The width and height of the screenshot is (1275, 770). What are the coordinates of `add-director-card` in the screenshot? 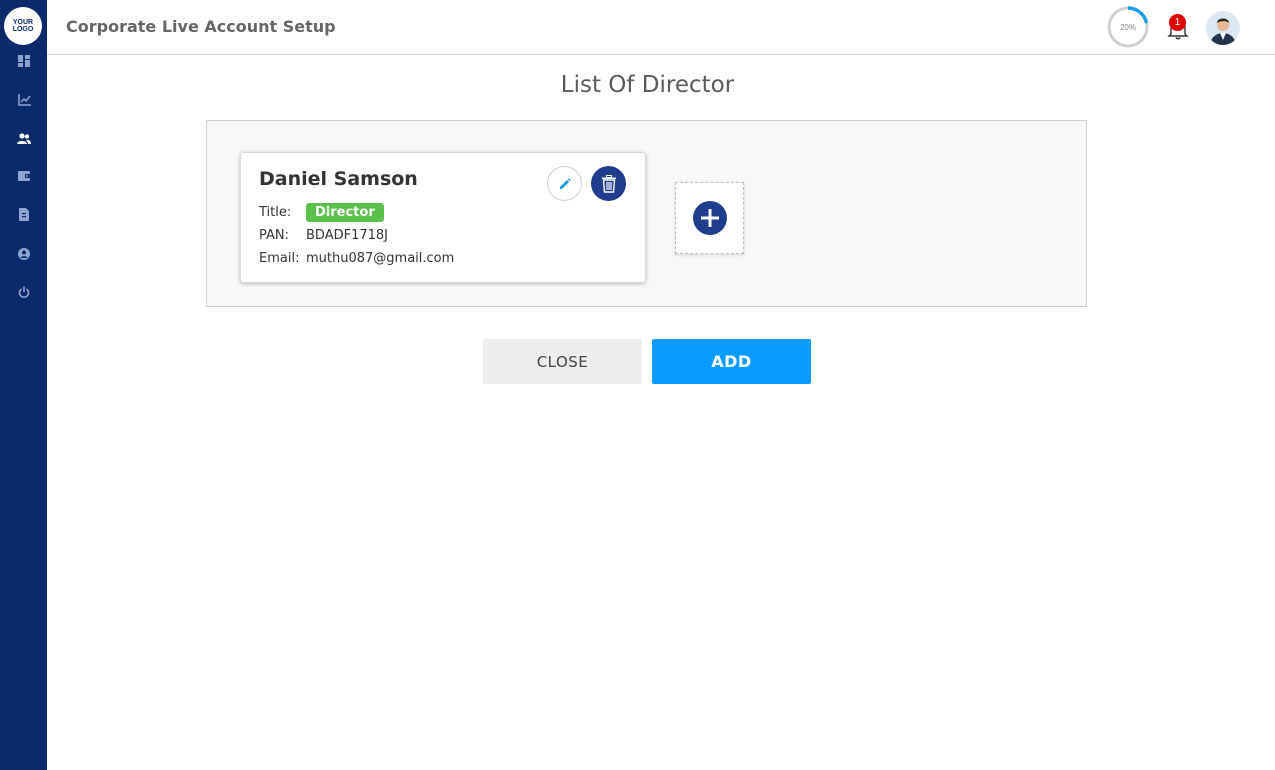 It's located at (709, 218).